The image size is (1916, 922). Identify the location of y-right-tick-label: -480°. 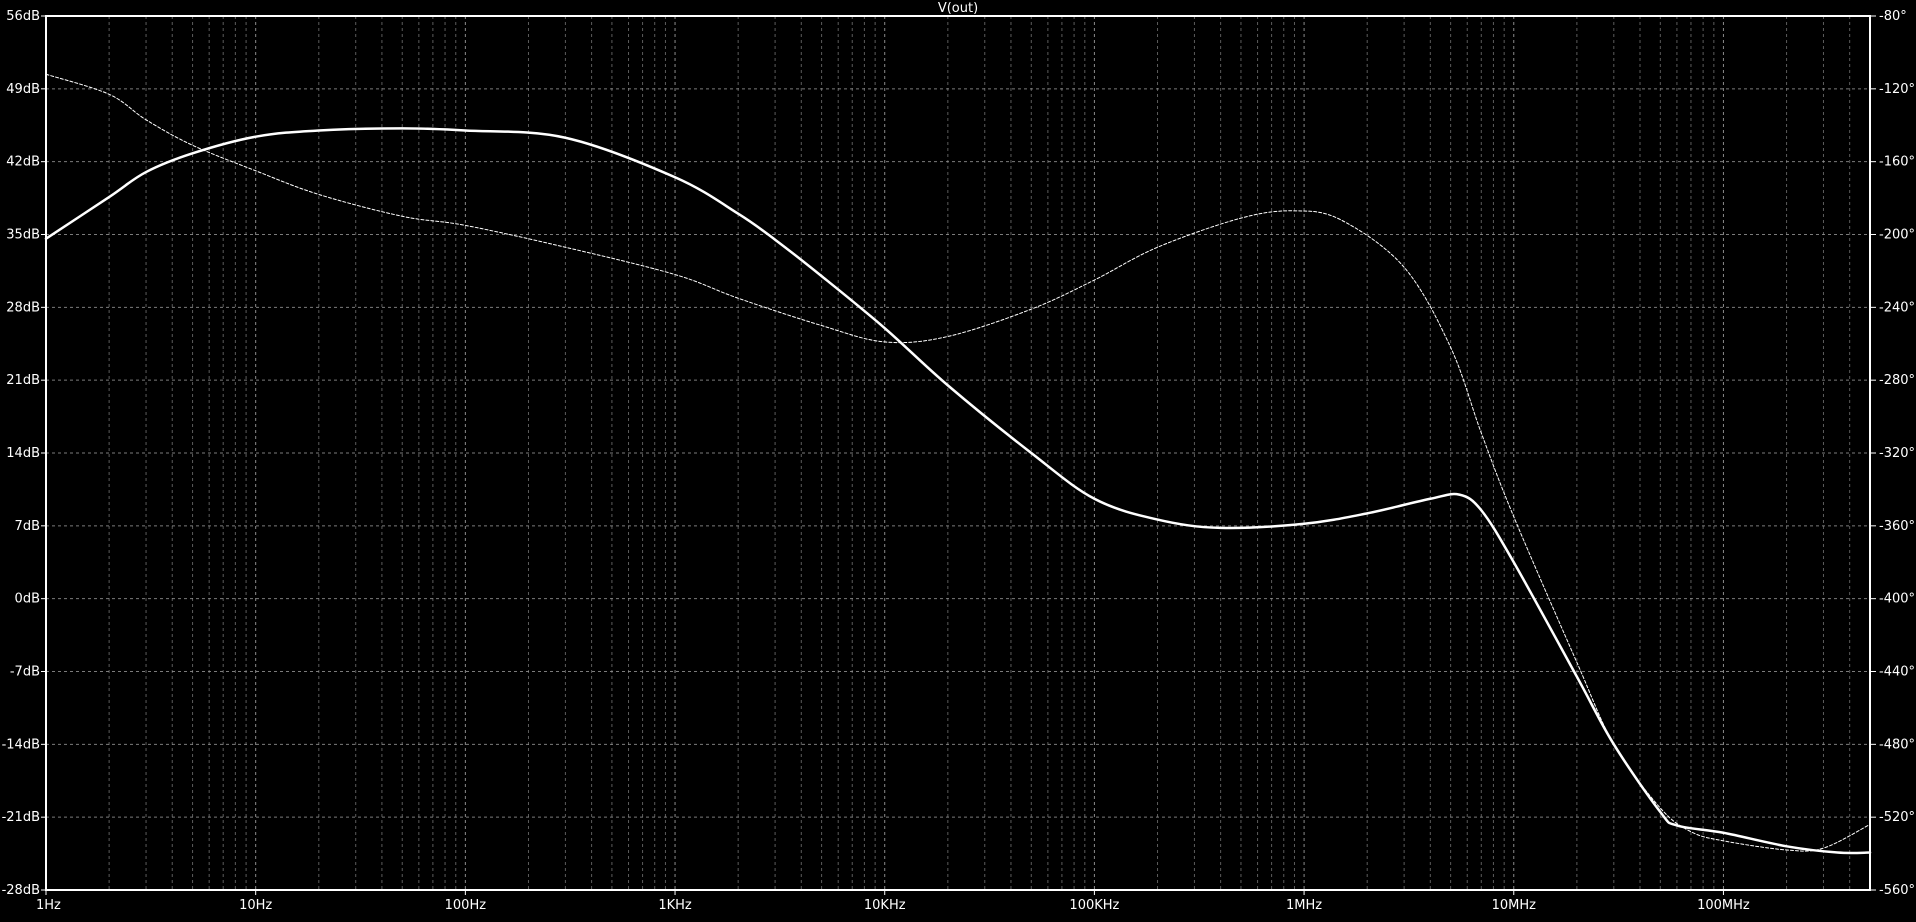
(1897, 744).